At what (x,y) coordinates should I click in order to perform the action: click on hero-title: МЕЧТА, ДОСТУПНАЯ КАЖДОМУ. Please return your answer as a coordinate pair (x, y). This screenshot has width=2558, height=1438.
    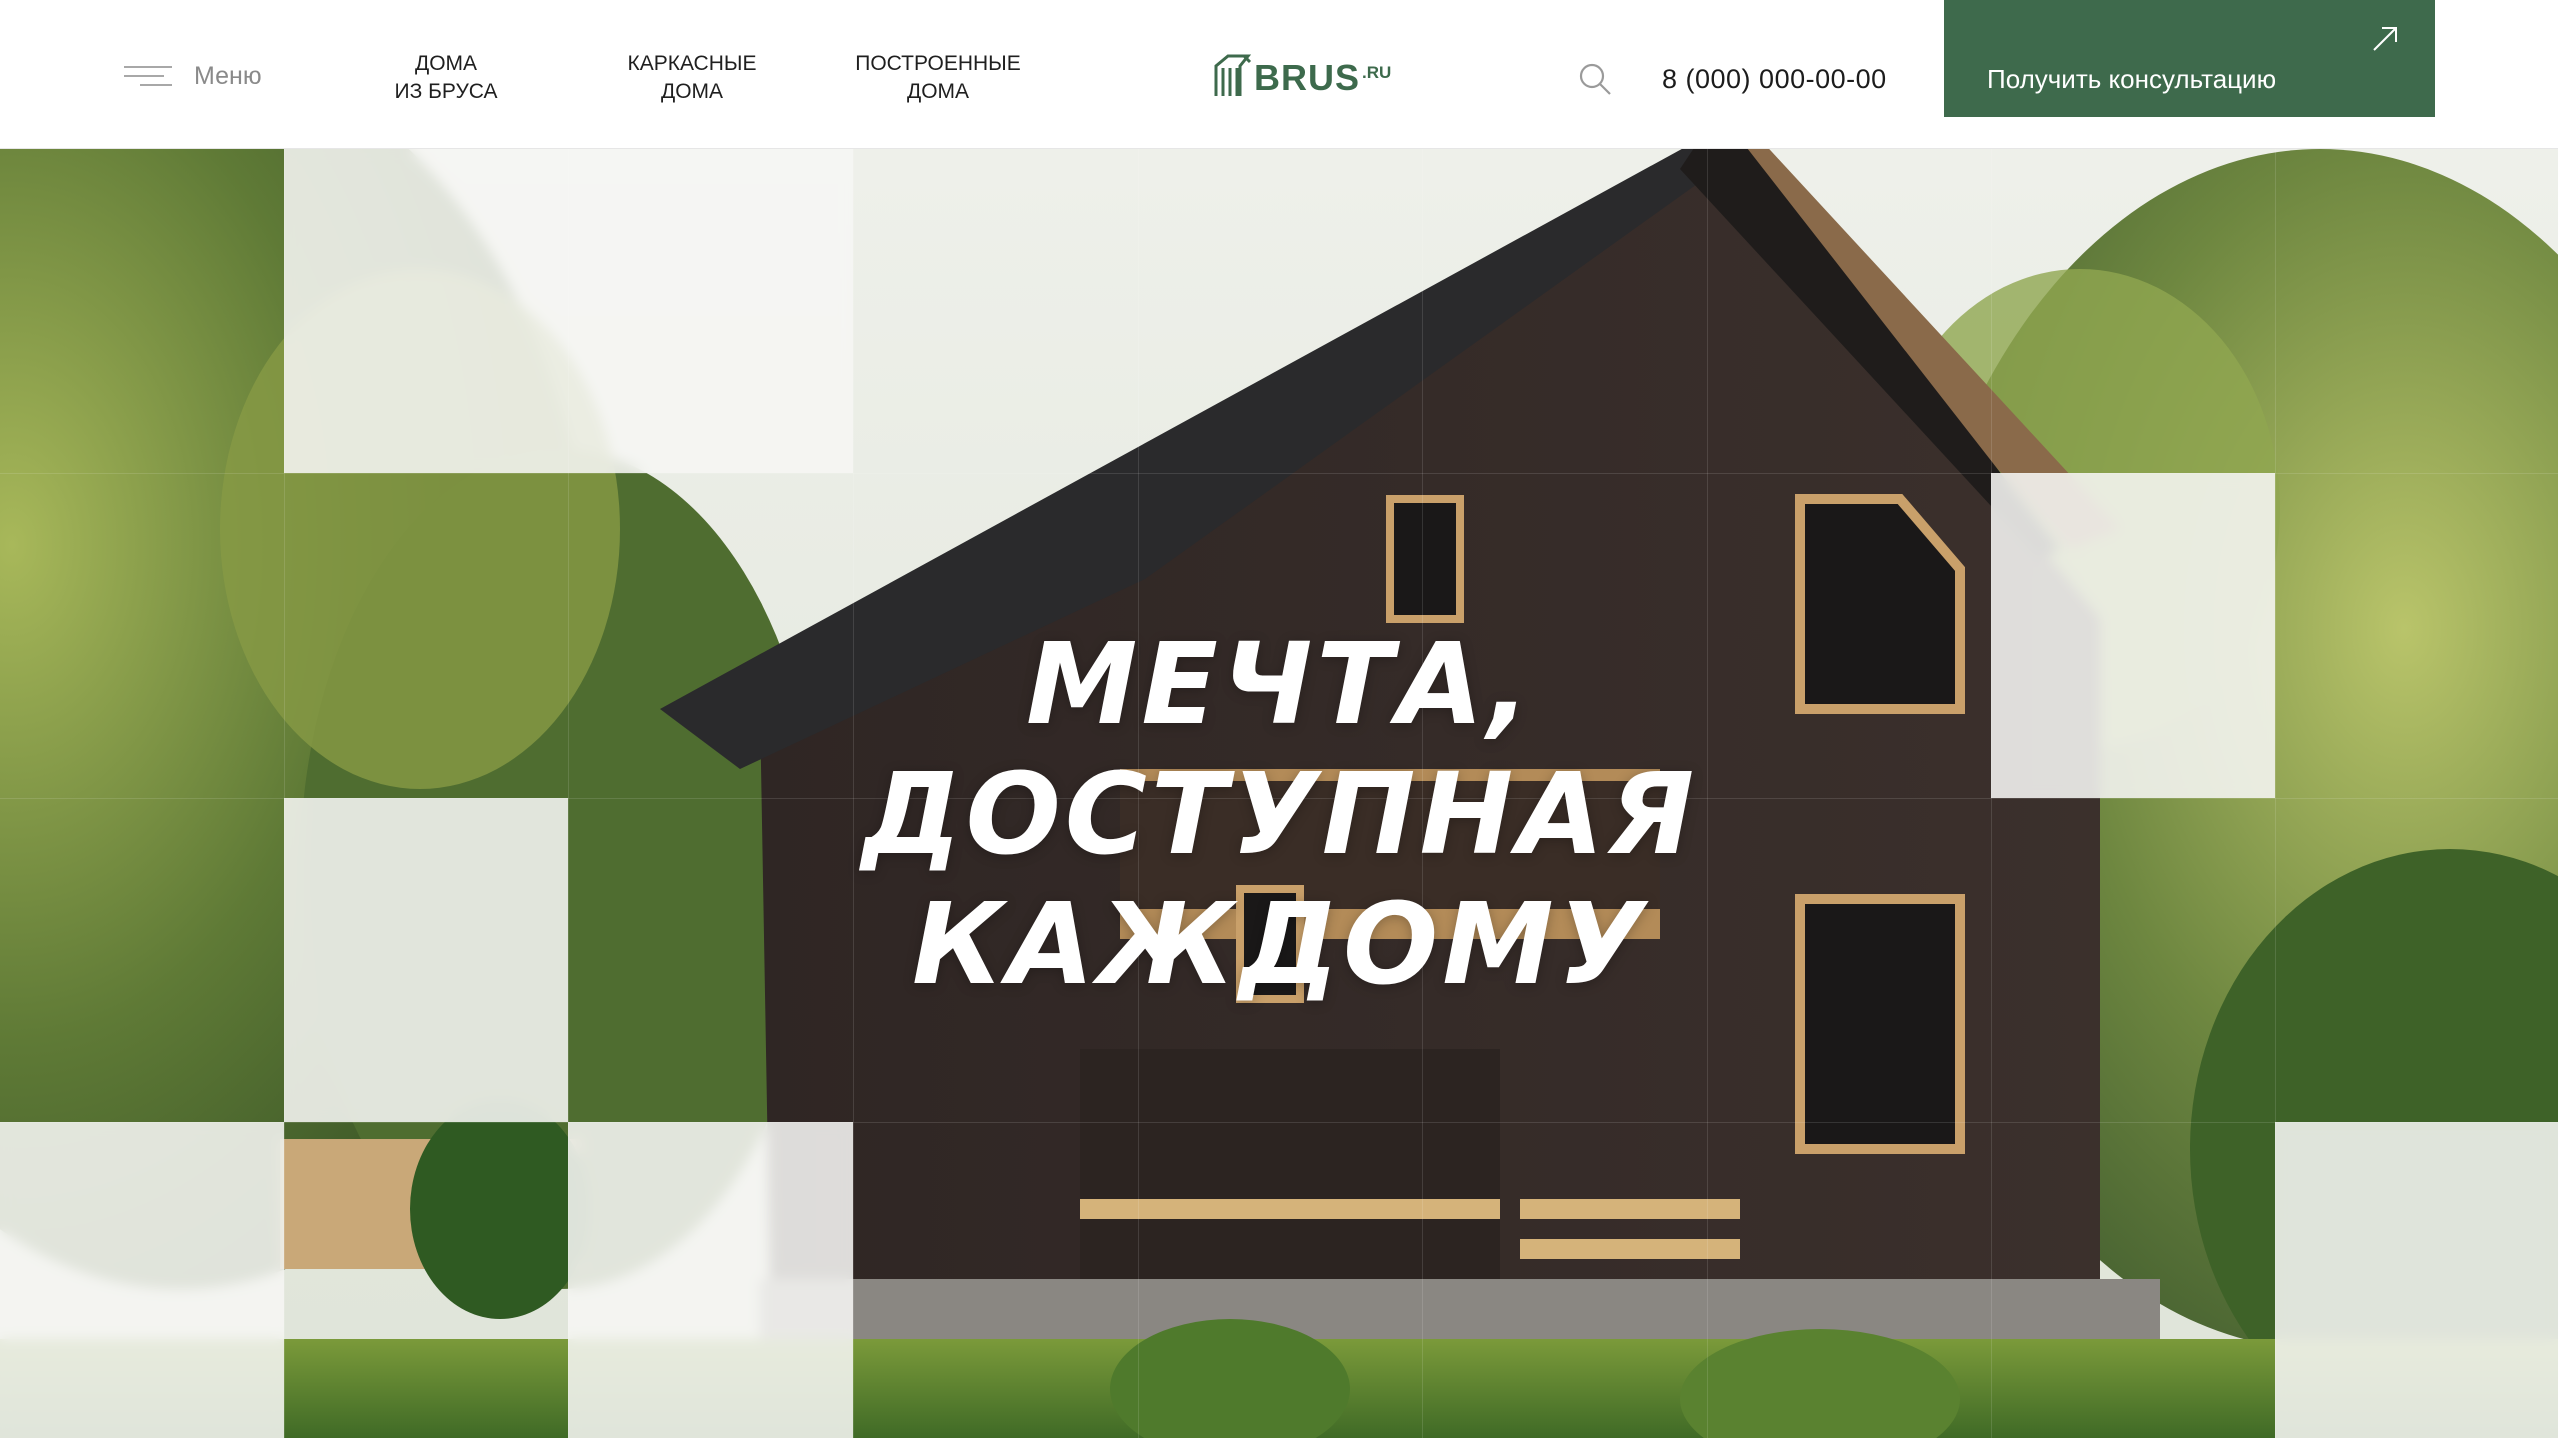
    Looking at the image, I should click on (1280, 815).